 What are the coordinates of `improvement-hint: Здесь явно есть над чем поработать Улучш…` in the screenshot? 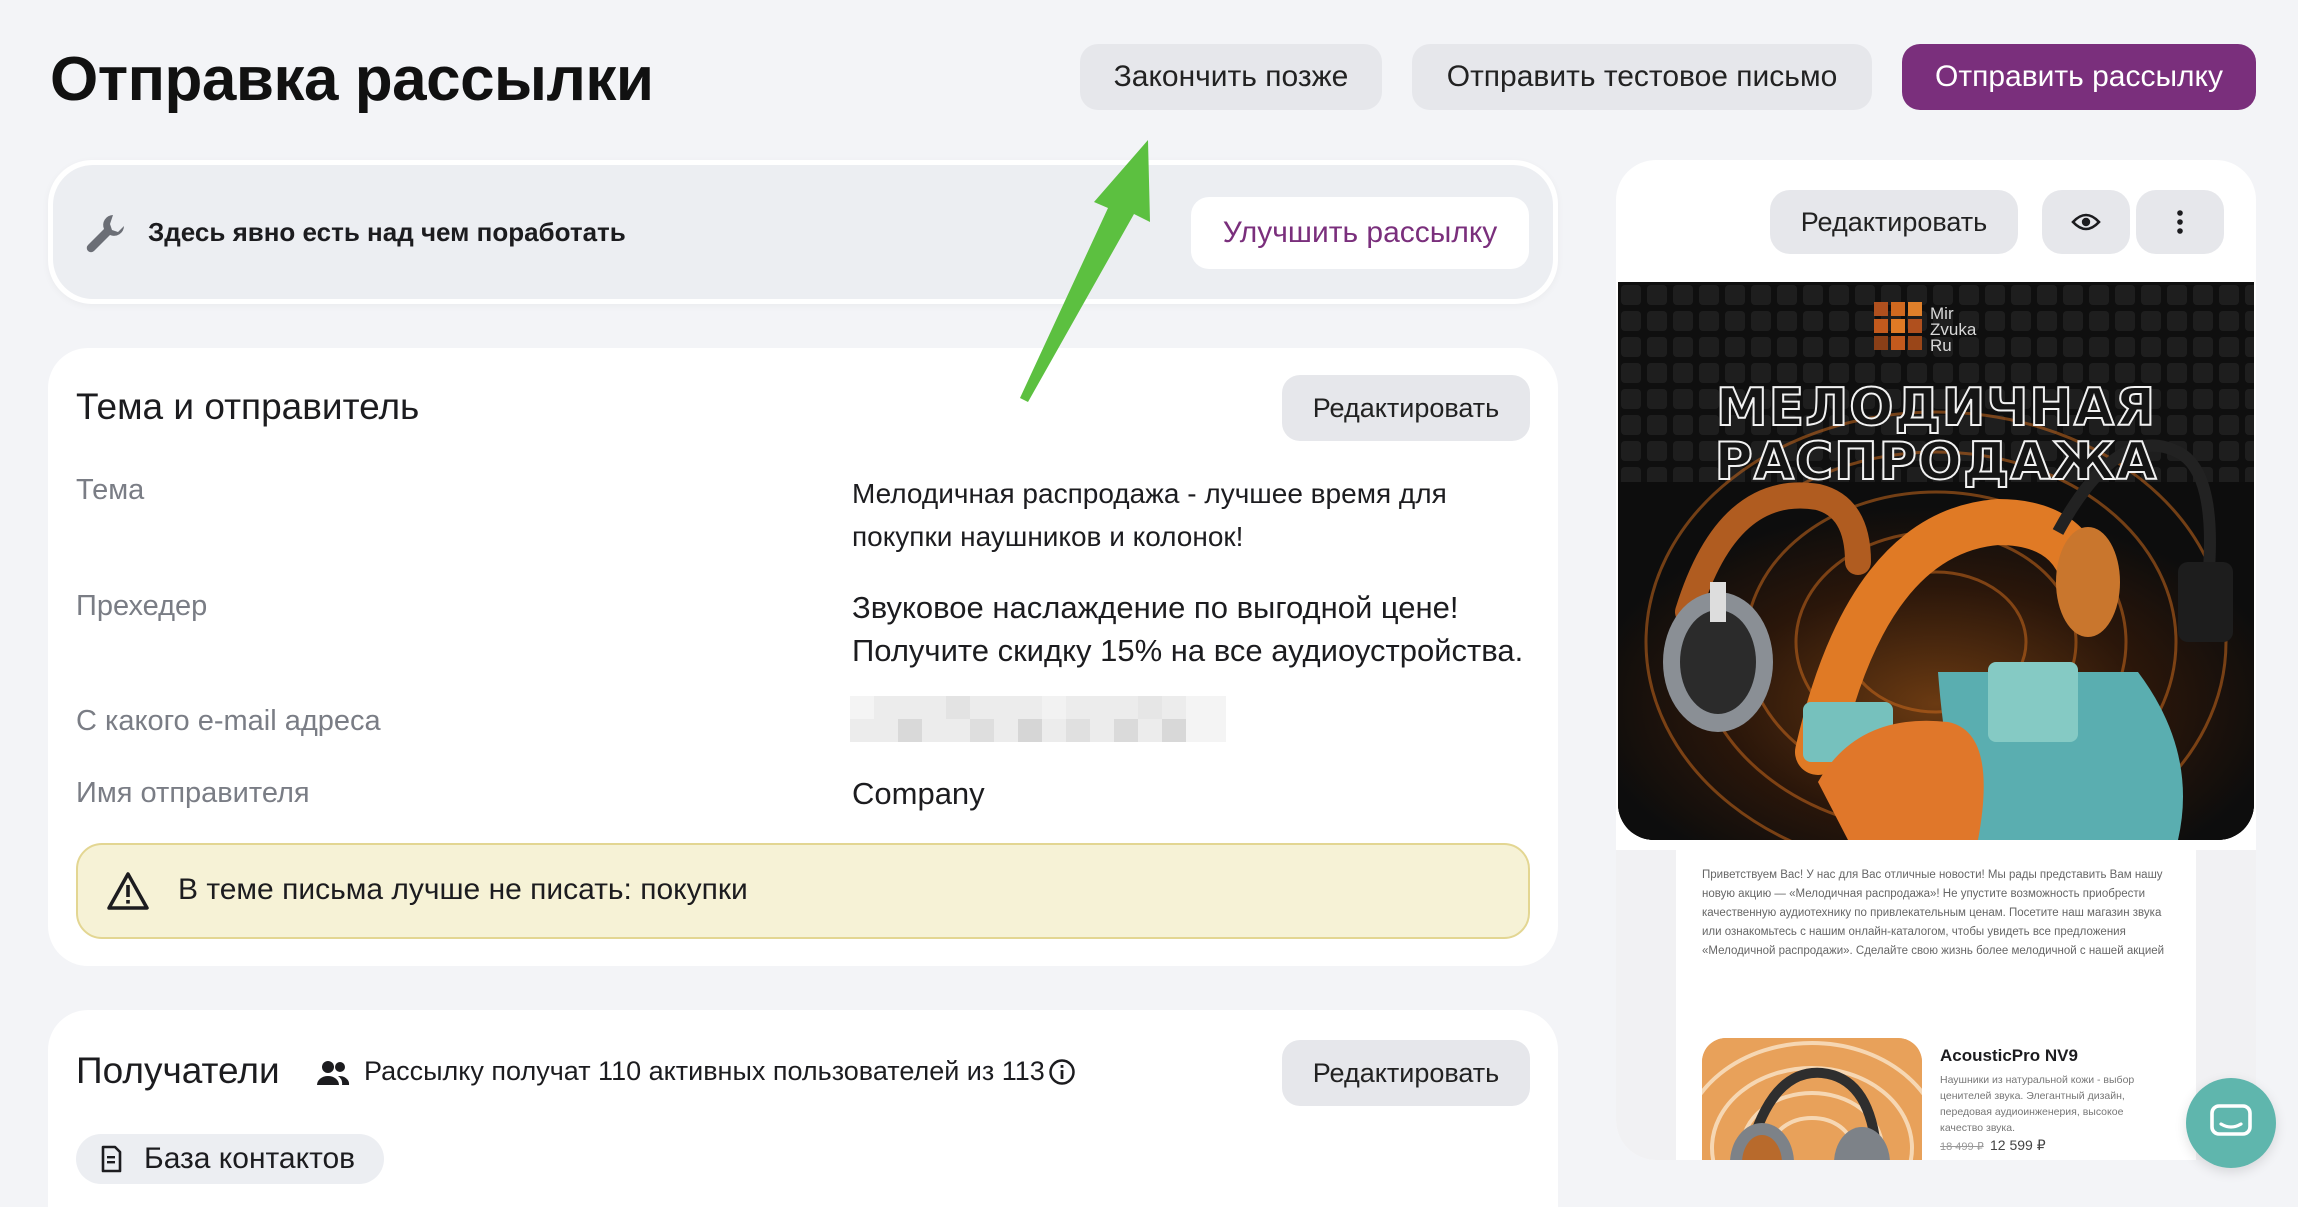 It's located at (803, 232).